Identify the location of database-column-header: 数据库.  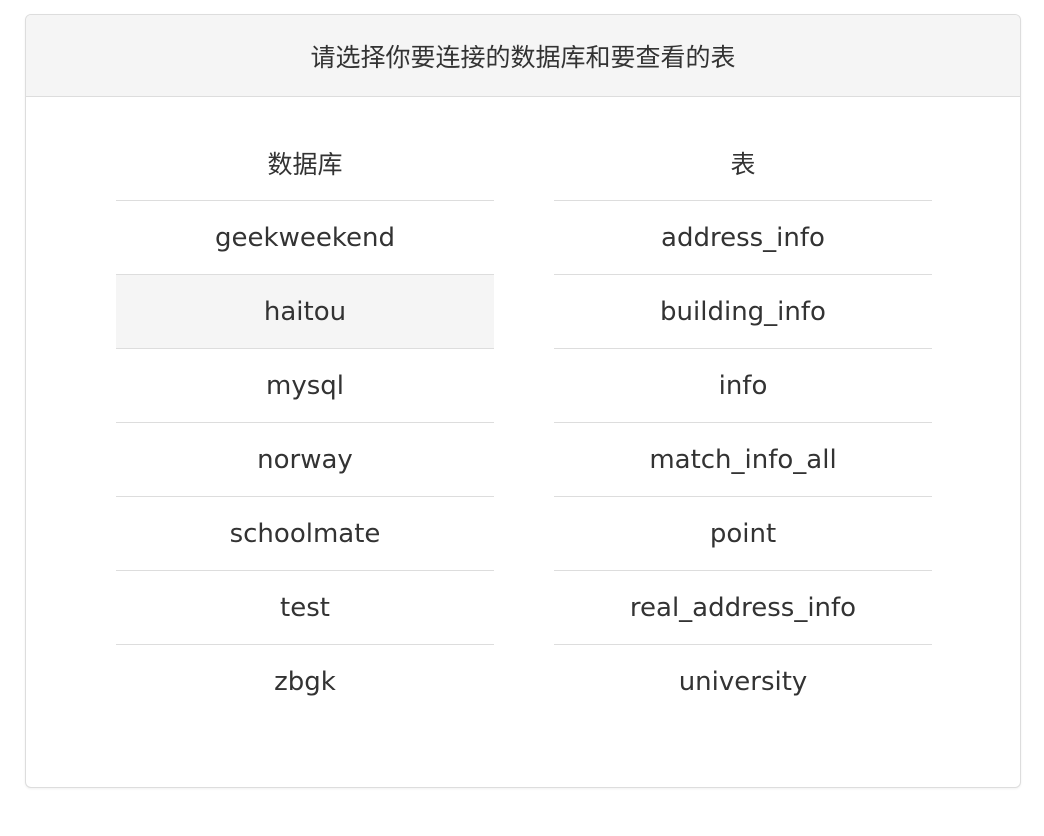
(305, 149).